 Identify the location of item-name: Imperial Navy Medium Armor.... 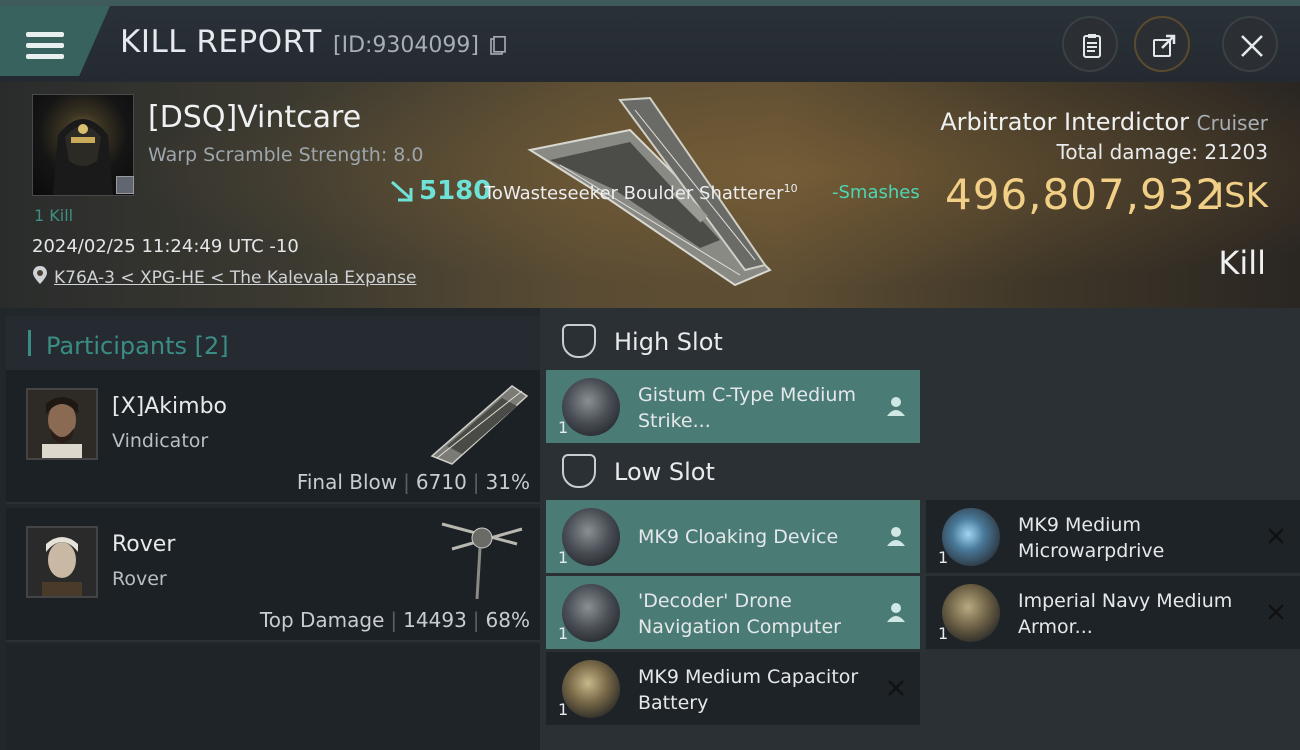
(1125, 614).